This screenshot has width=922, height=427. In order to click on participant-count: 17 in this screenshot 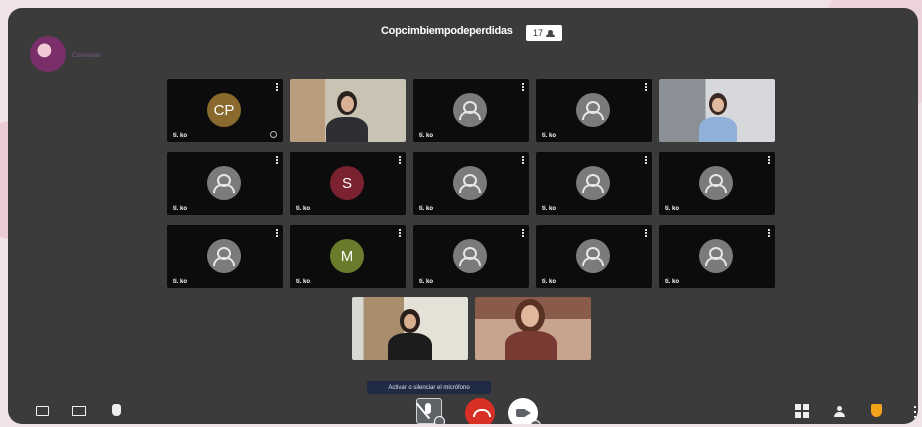, I will do `click(537, 33)`.